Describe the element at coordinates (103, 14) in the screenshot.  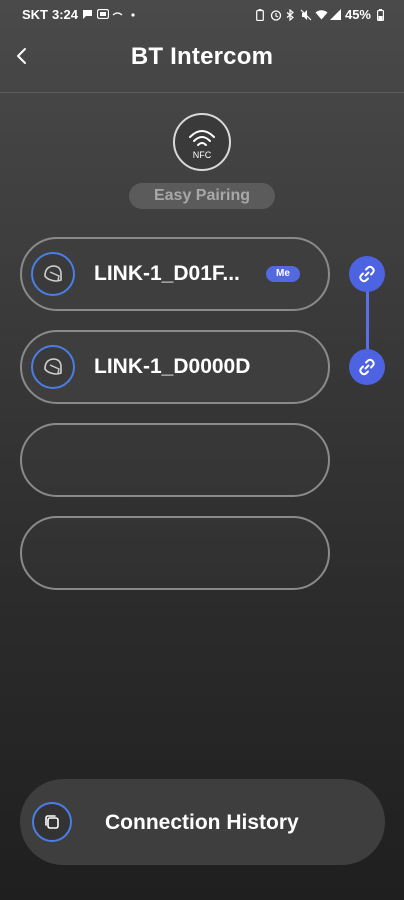
I see `box-icon` at that location.